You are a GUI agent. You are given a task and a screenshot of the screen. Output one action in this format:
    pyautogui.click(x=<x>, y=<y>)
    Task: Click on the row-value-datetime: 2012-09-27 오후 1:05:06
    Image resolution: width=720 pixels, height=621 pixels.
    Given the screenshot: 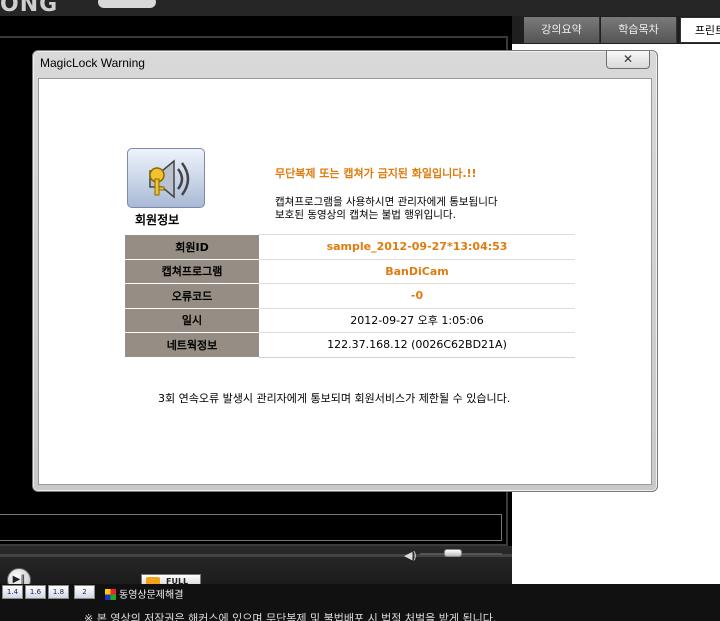 What is the action you would take?
    pyautogui.click(x=417, y=320)
    